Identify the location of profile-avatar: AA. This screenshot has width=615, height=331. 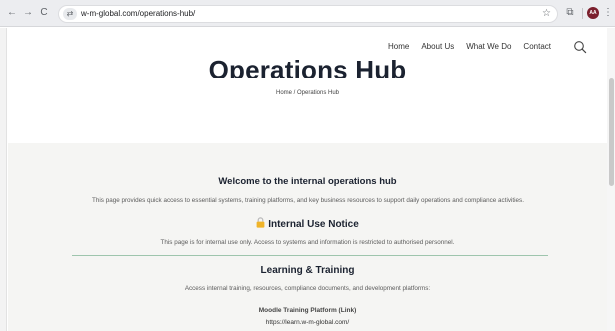
(593, 13).